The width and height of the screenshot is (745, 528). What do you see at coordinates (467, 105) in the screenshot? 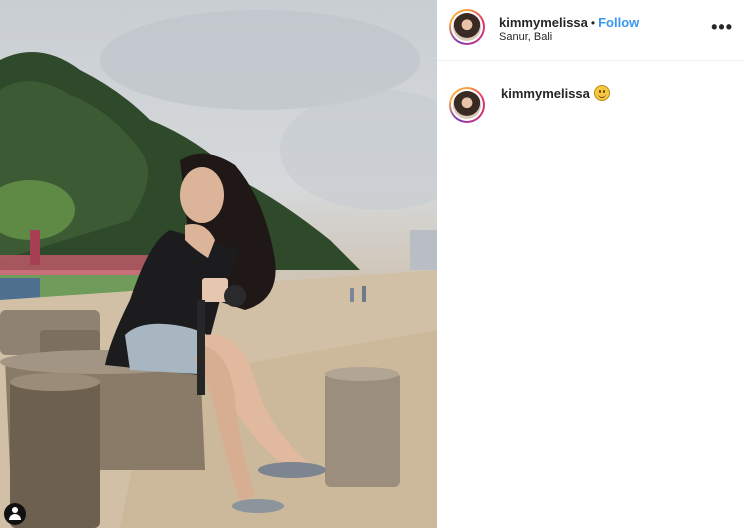
I see `caption-avatar` at bounding box center [467, 105].